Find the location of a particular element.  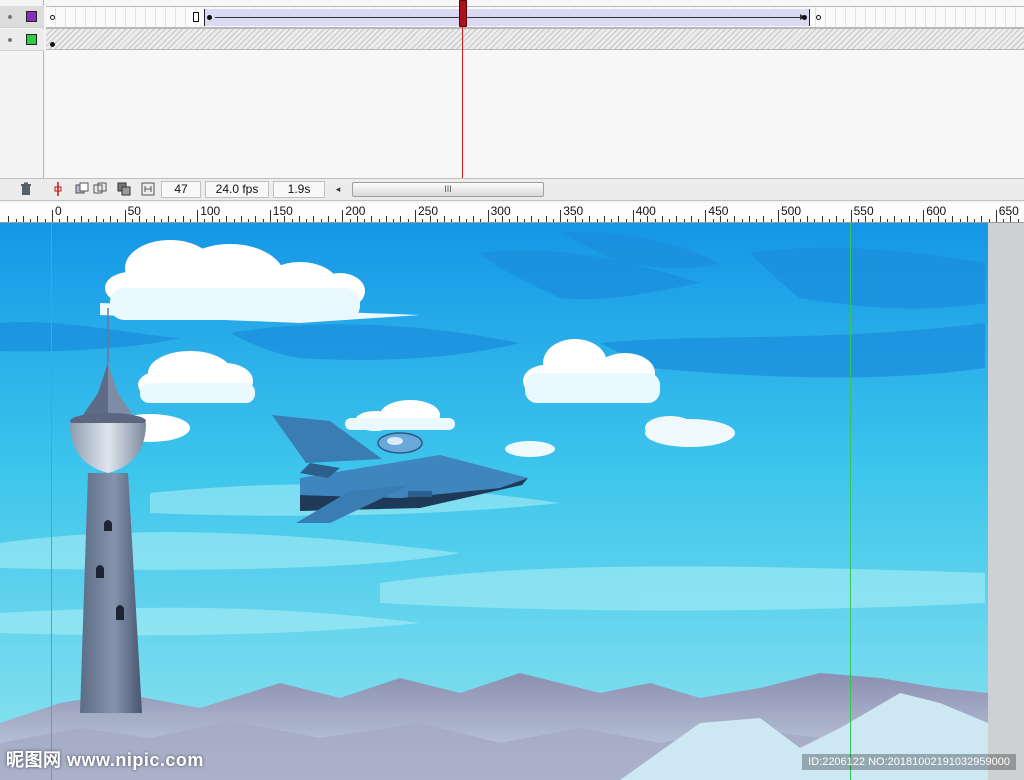

timeline-toolbar: 47 24.0 fps 1.9s ◂ III is located at coordinates (512, 189).